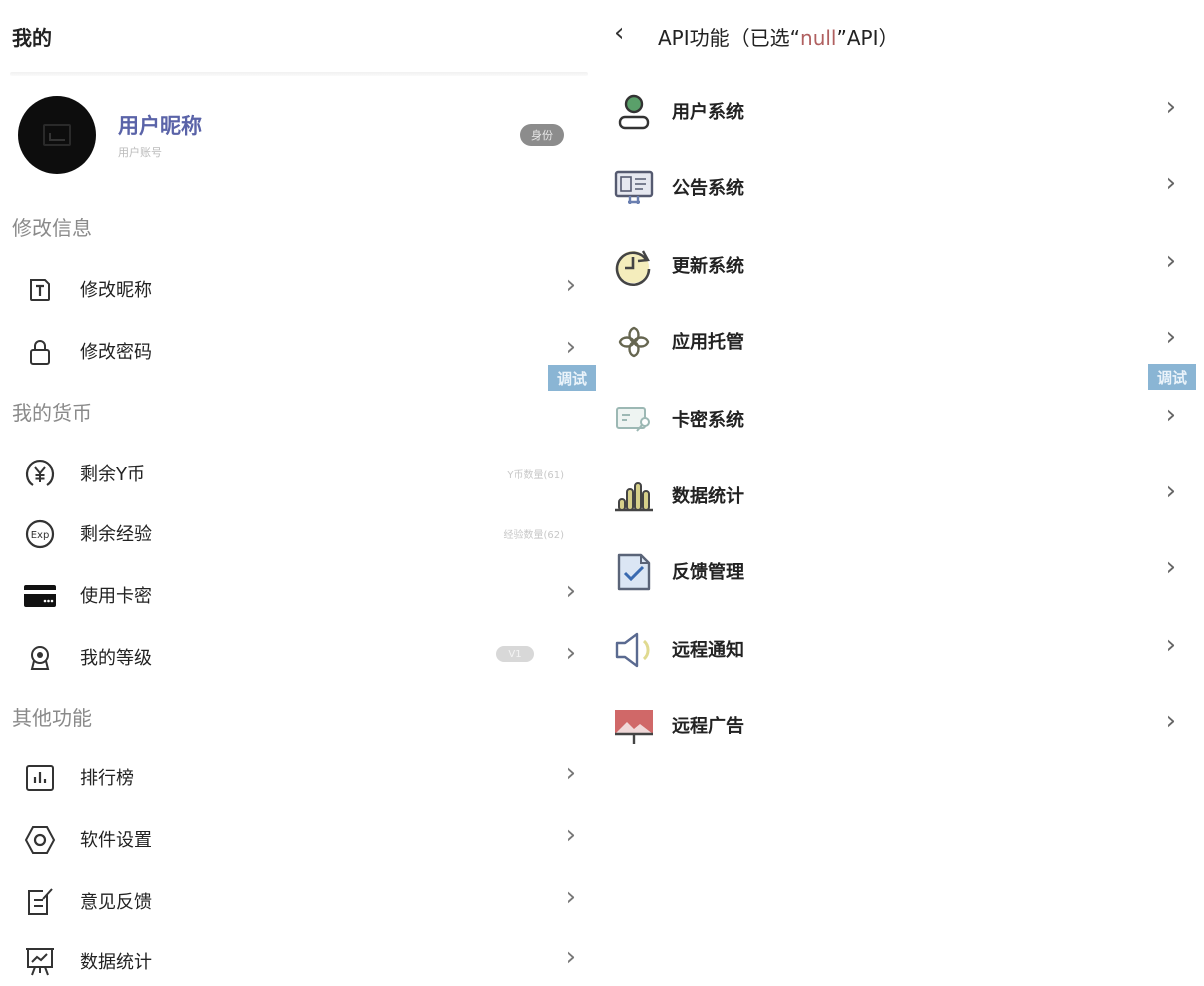 This screenshot has width=1204, height=986. Describe the element at coordinates (295, 472) in the screenshot. I see `menu-item-remaining-coins: 剩余Y币 Y币数量(61)` at that location.